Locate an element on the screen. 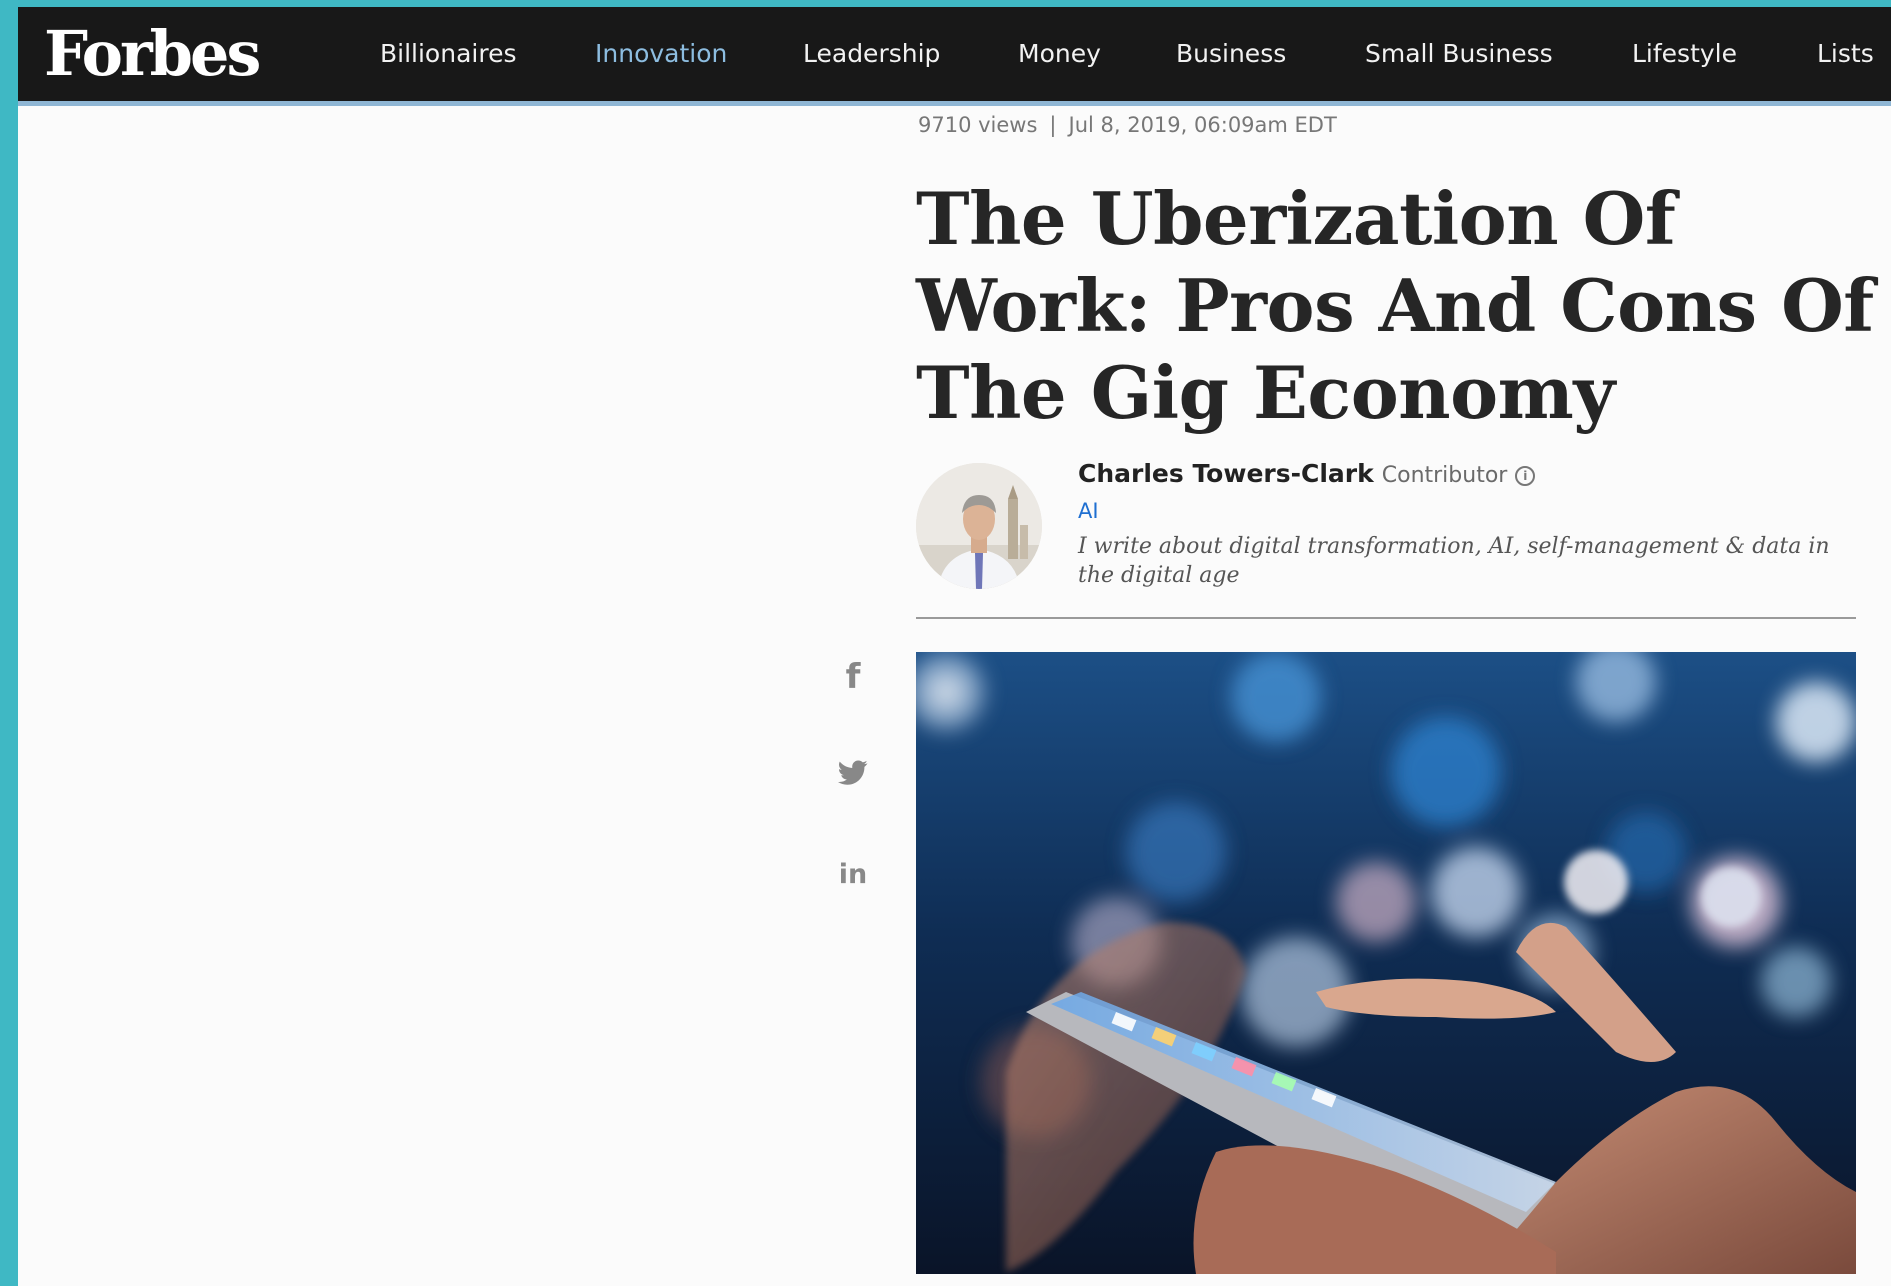 The height and width of the screenshot is (1286, 1891). nav-item-leadership: Leadership is located at coordinates (871, 54).